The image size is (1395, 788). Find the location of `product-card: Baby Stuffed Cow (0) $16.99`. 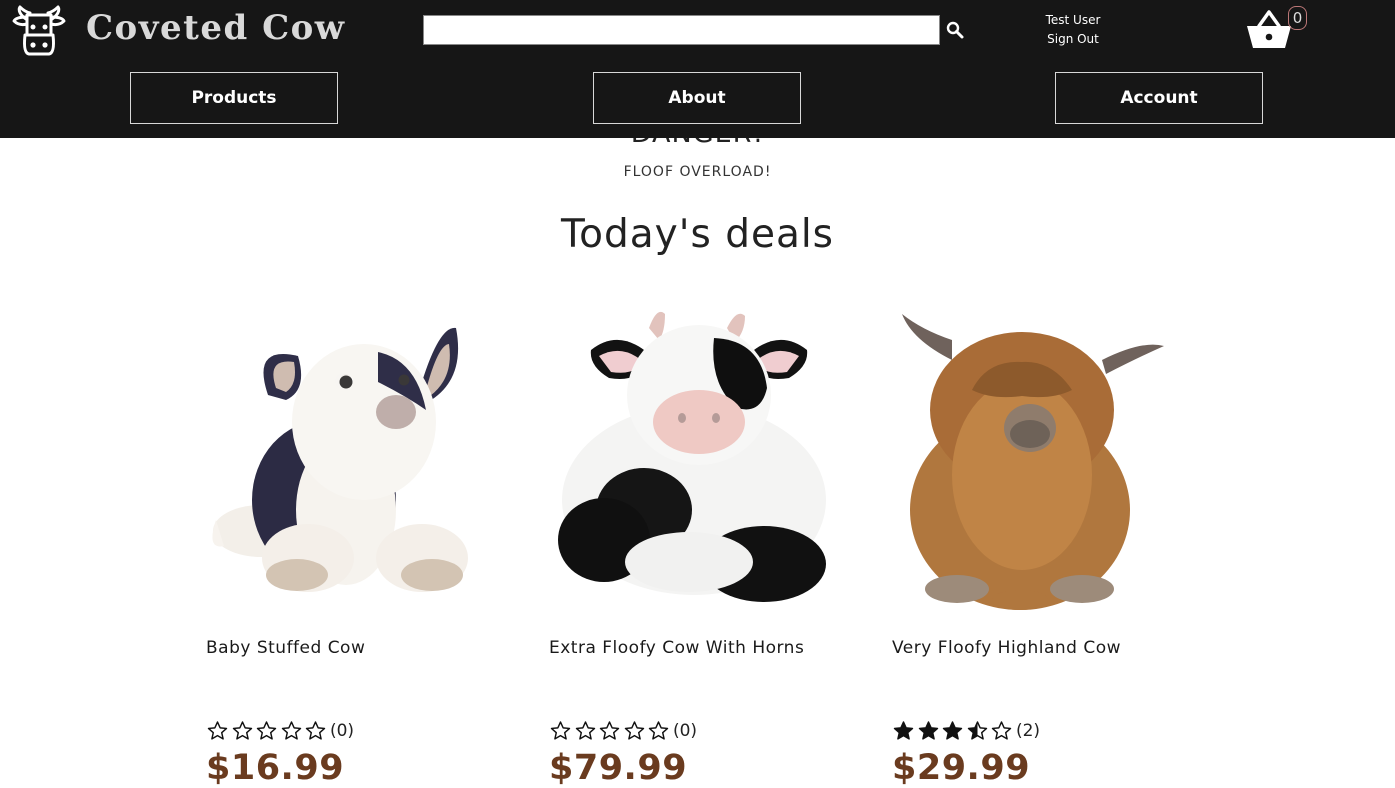

product-card: Baby Stuffed Cow (0) $16.99 is located at coordinates (356, 544).